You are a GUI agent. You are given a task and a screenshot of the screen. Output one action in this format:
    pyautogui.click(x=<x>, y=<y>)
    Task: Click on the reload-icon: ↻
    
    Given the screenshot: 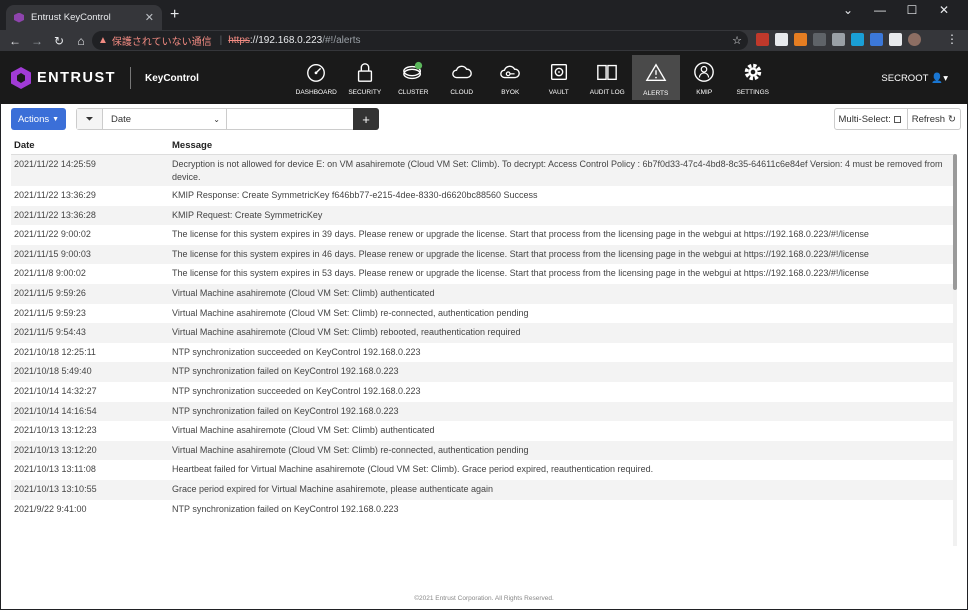 What is the action you would take?
    pyautogui.click(x=59, y=41)
    